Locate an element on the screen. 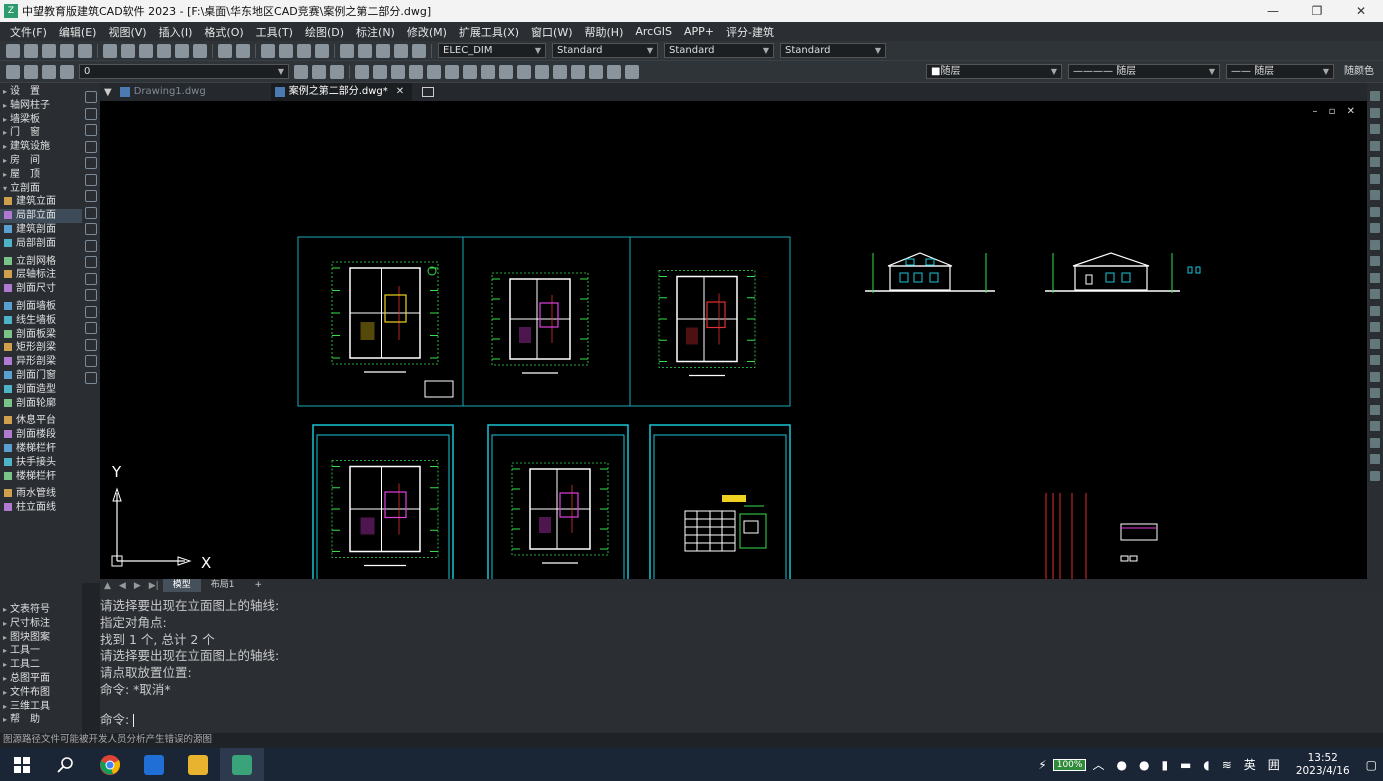  save-icon is located at coordinates (49, 50).